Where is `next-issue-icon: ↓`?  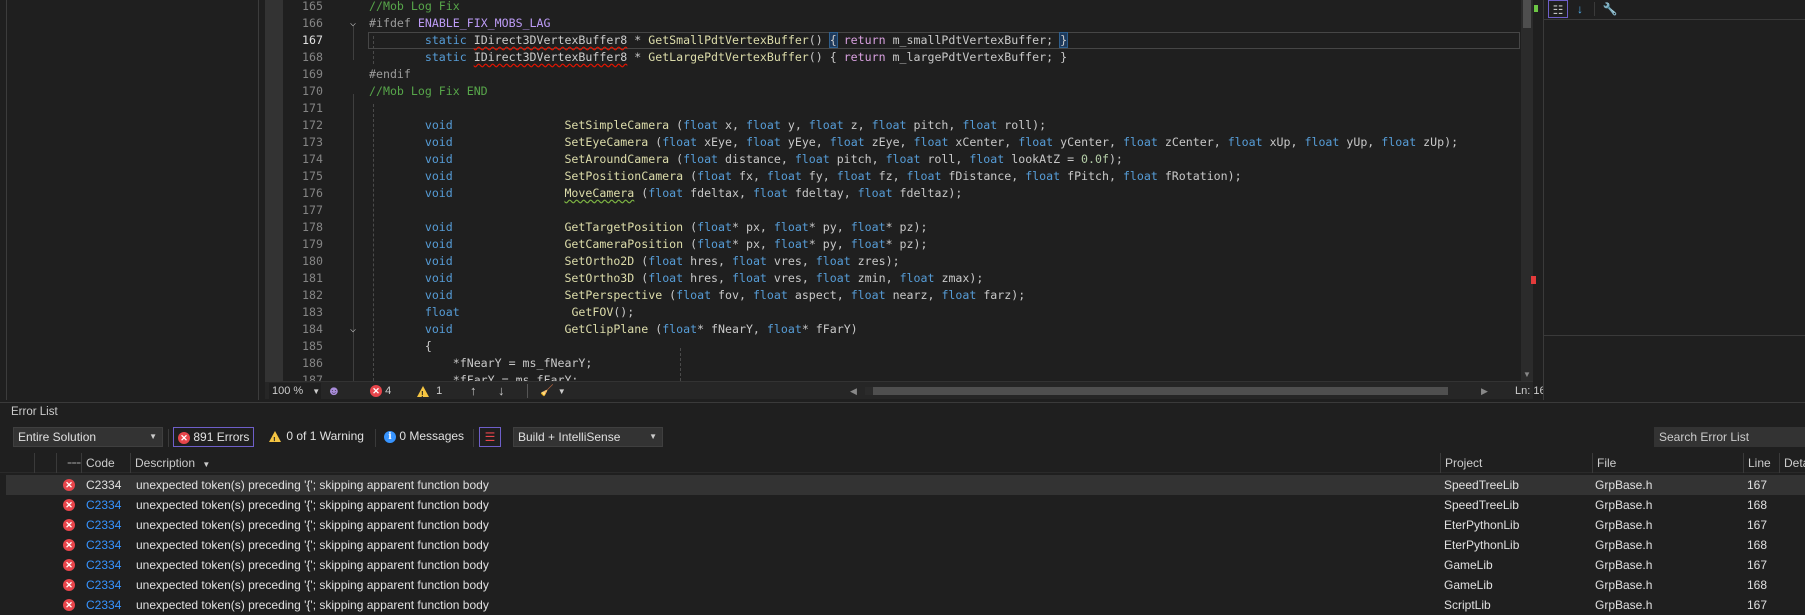
next-issue-icon: ↓ is located at coordinates (501, 391).